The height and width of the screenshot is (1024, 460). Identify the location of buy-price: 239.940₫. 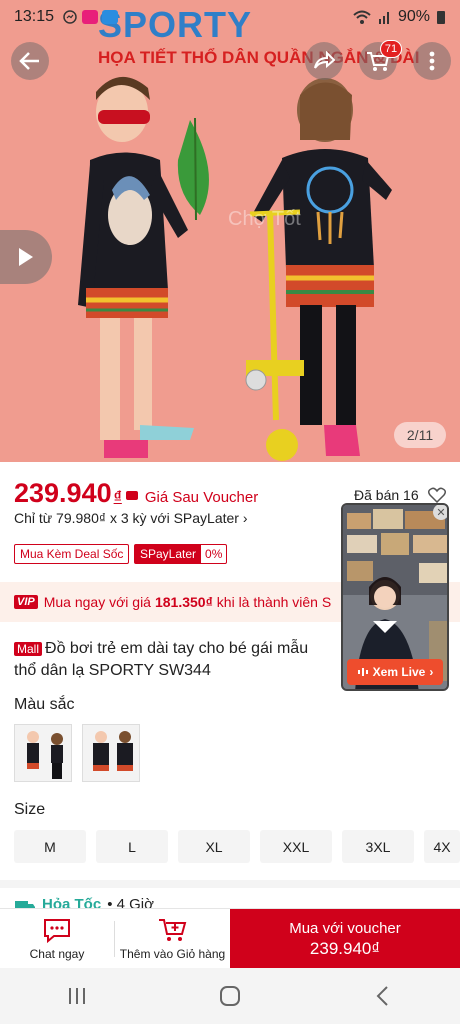
(345, 948).